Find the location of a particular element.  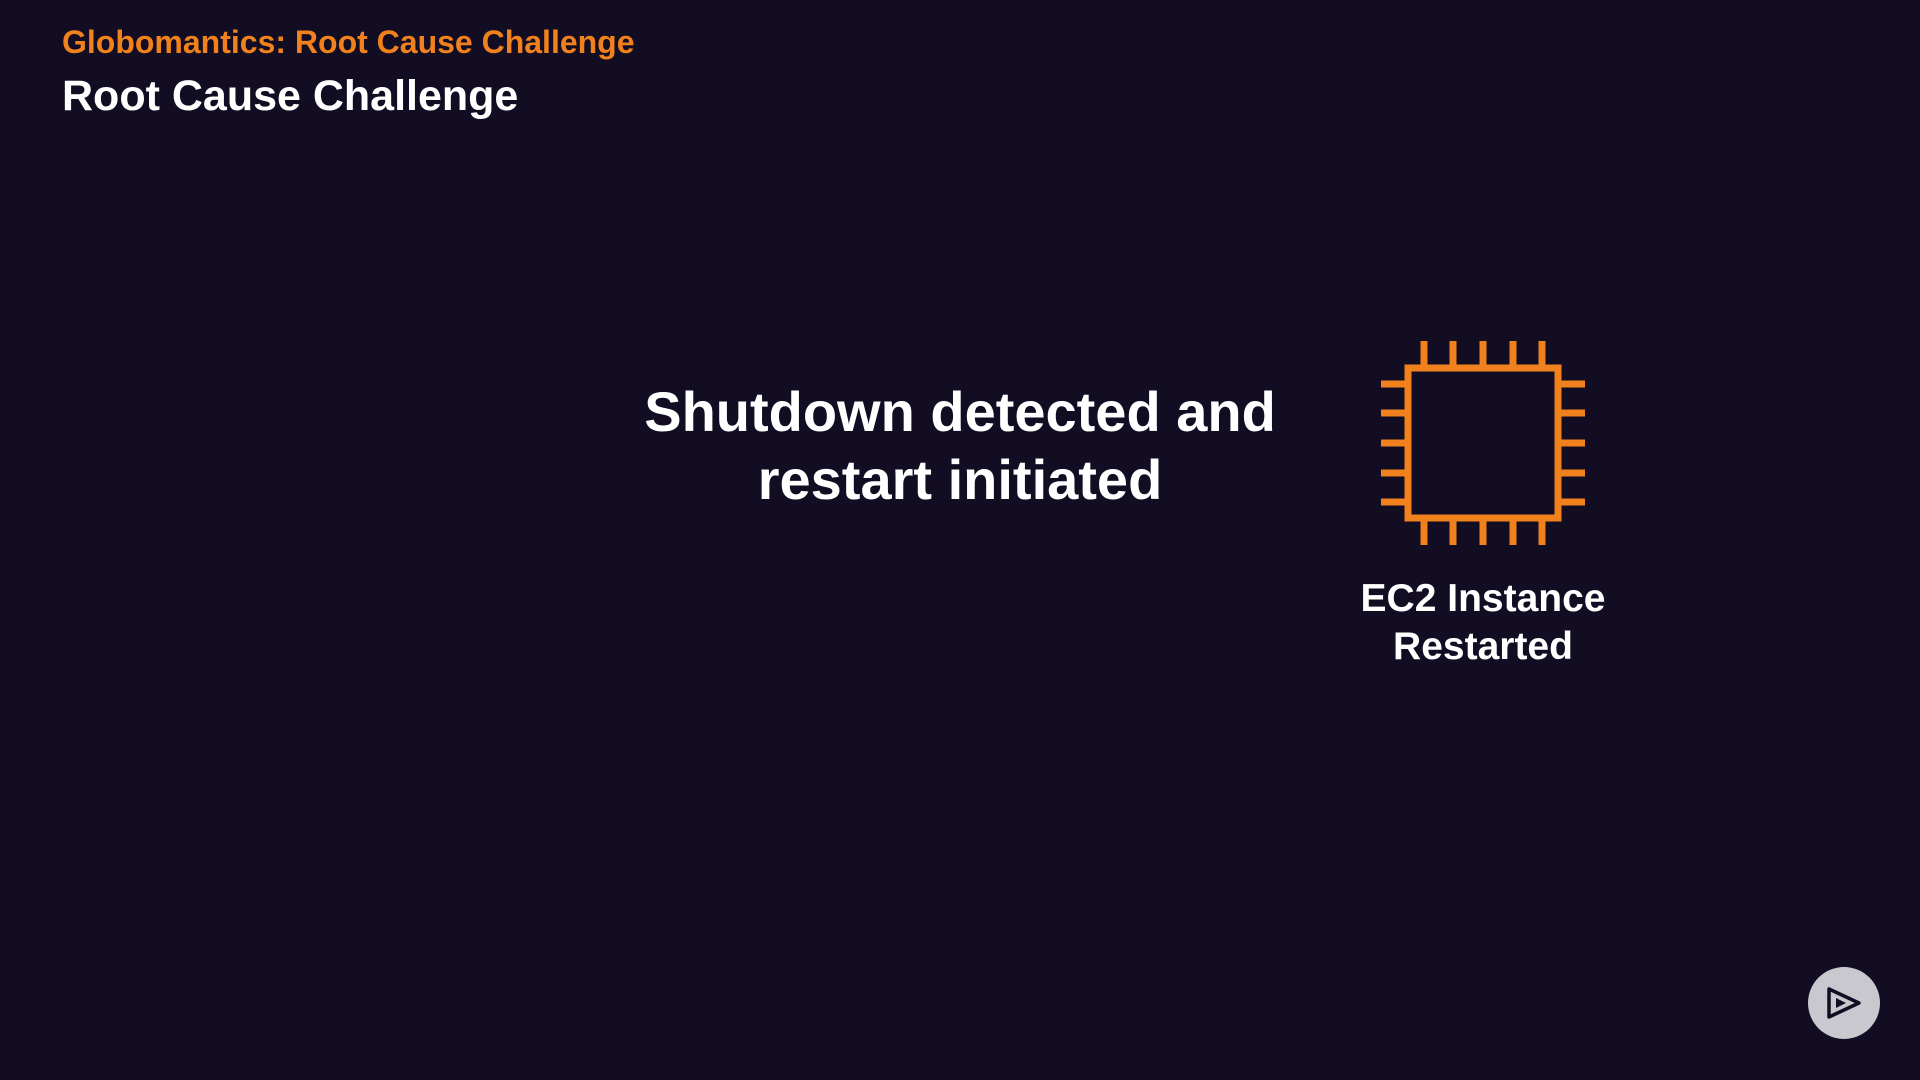

play-button is located at coordinates (1844, 1003).